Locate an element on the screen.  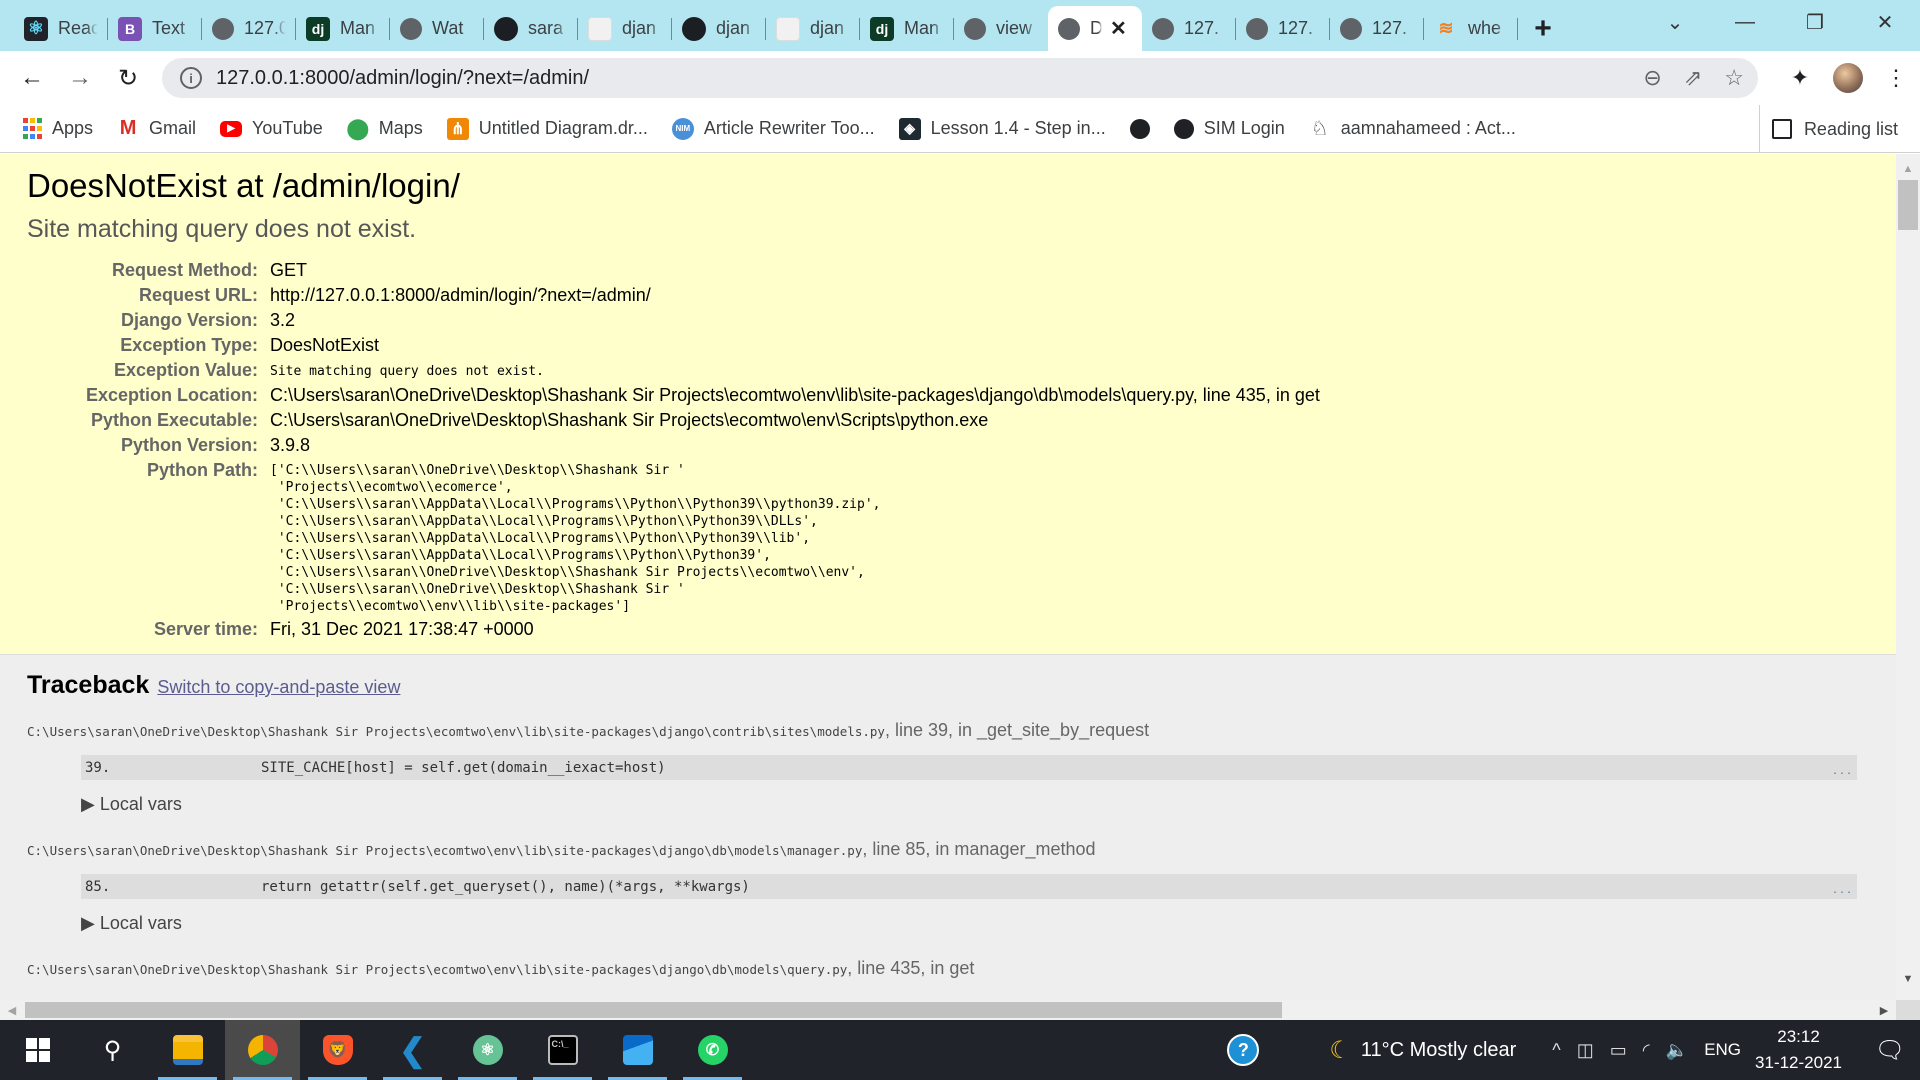
taskbar-vscode: ❮ is located at coordinates (412, 1050).